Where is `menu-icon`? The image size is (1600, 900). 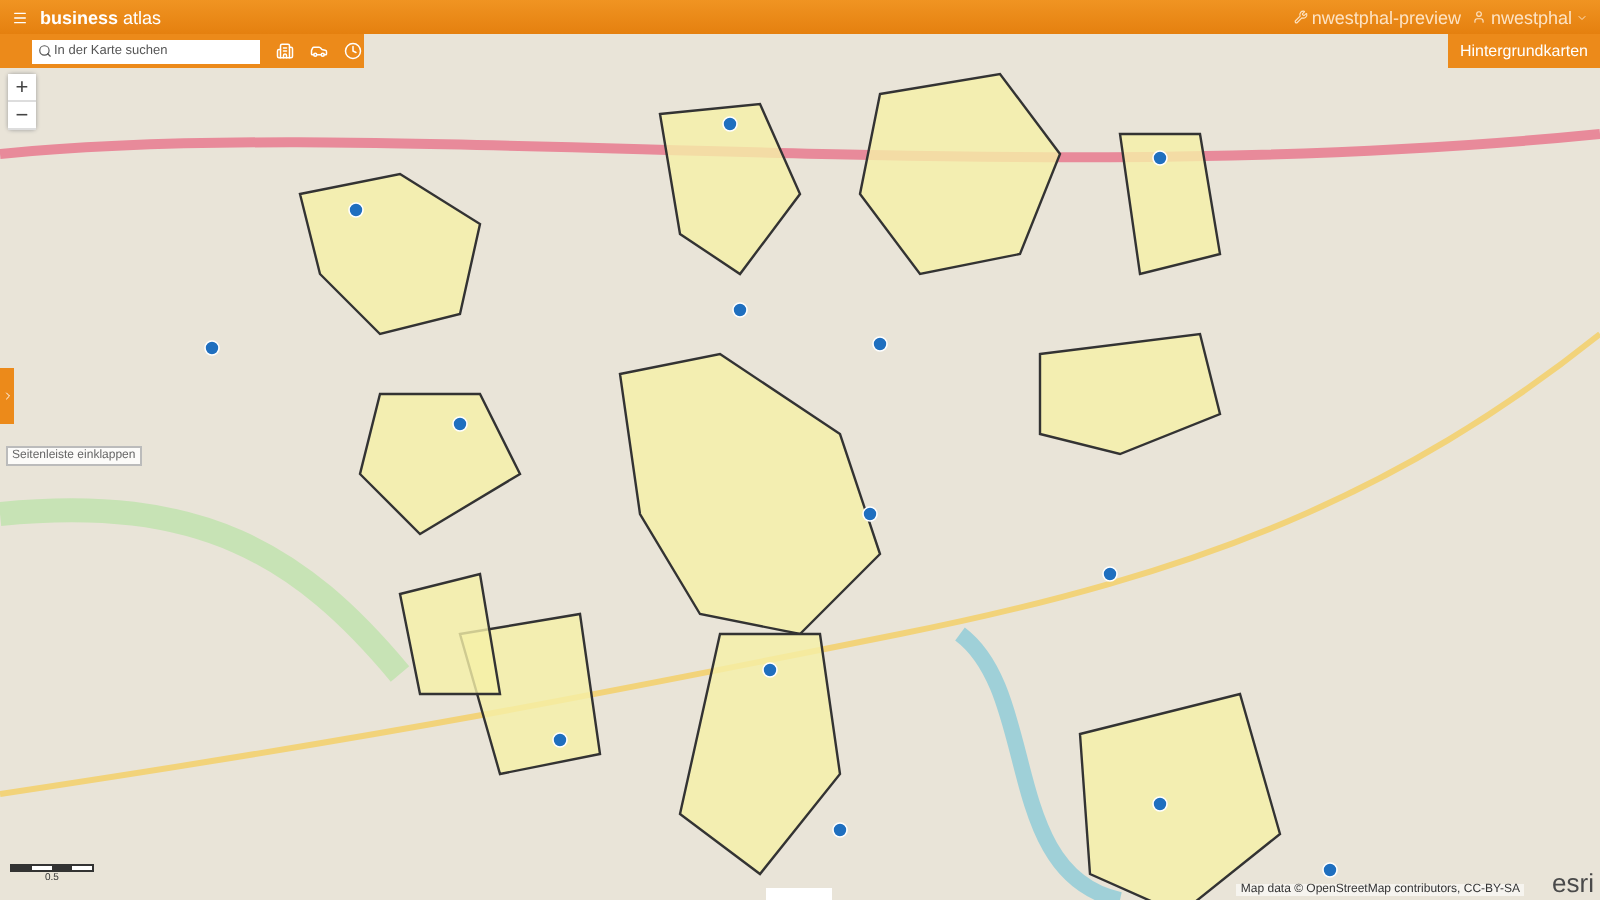
menu-icon is located at coordinates (20, 17).